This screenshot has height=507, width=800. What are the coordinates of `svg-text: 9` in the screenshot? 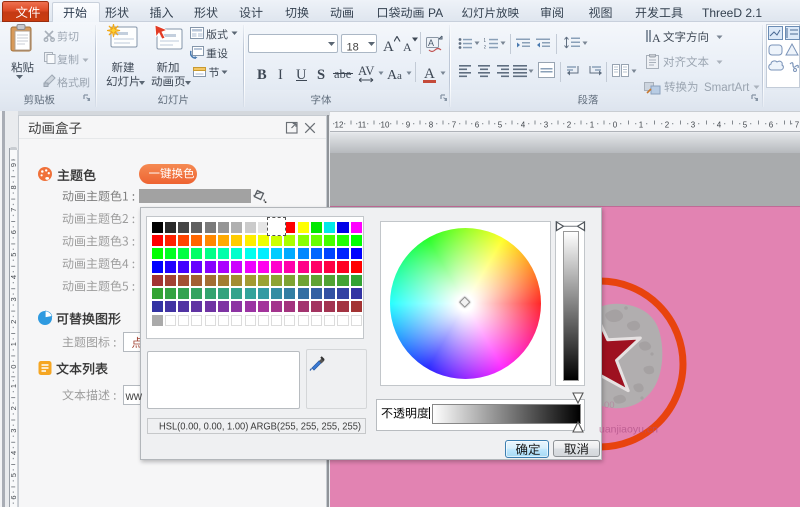 It's located at (408, 125).